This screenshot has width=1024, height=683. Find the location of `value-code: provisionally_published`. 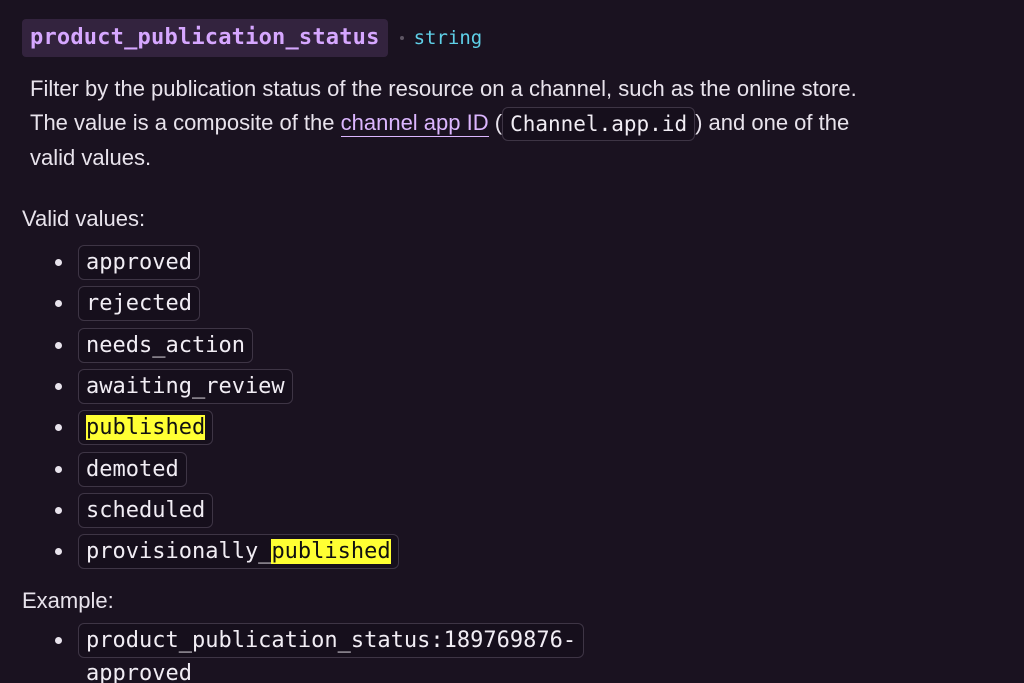

value-code: provisionally_published is located at coordinates (238, 552).